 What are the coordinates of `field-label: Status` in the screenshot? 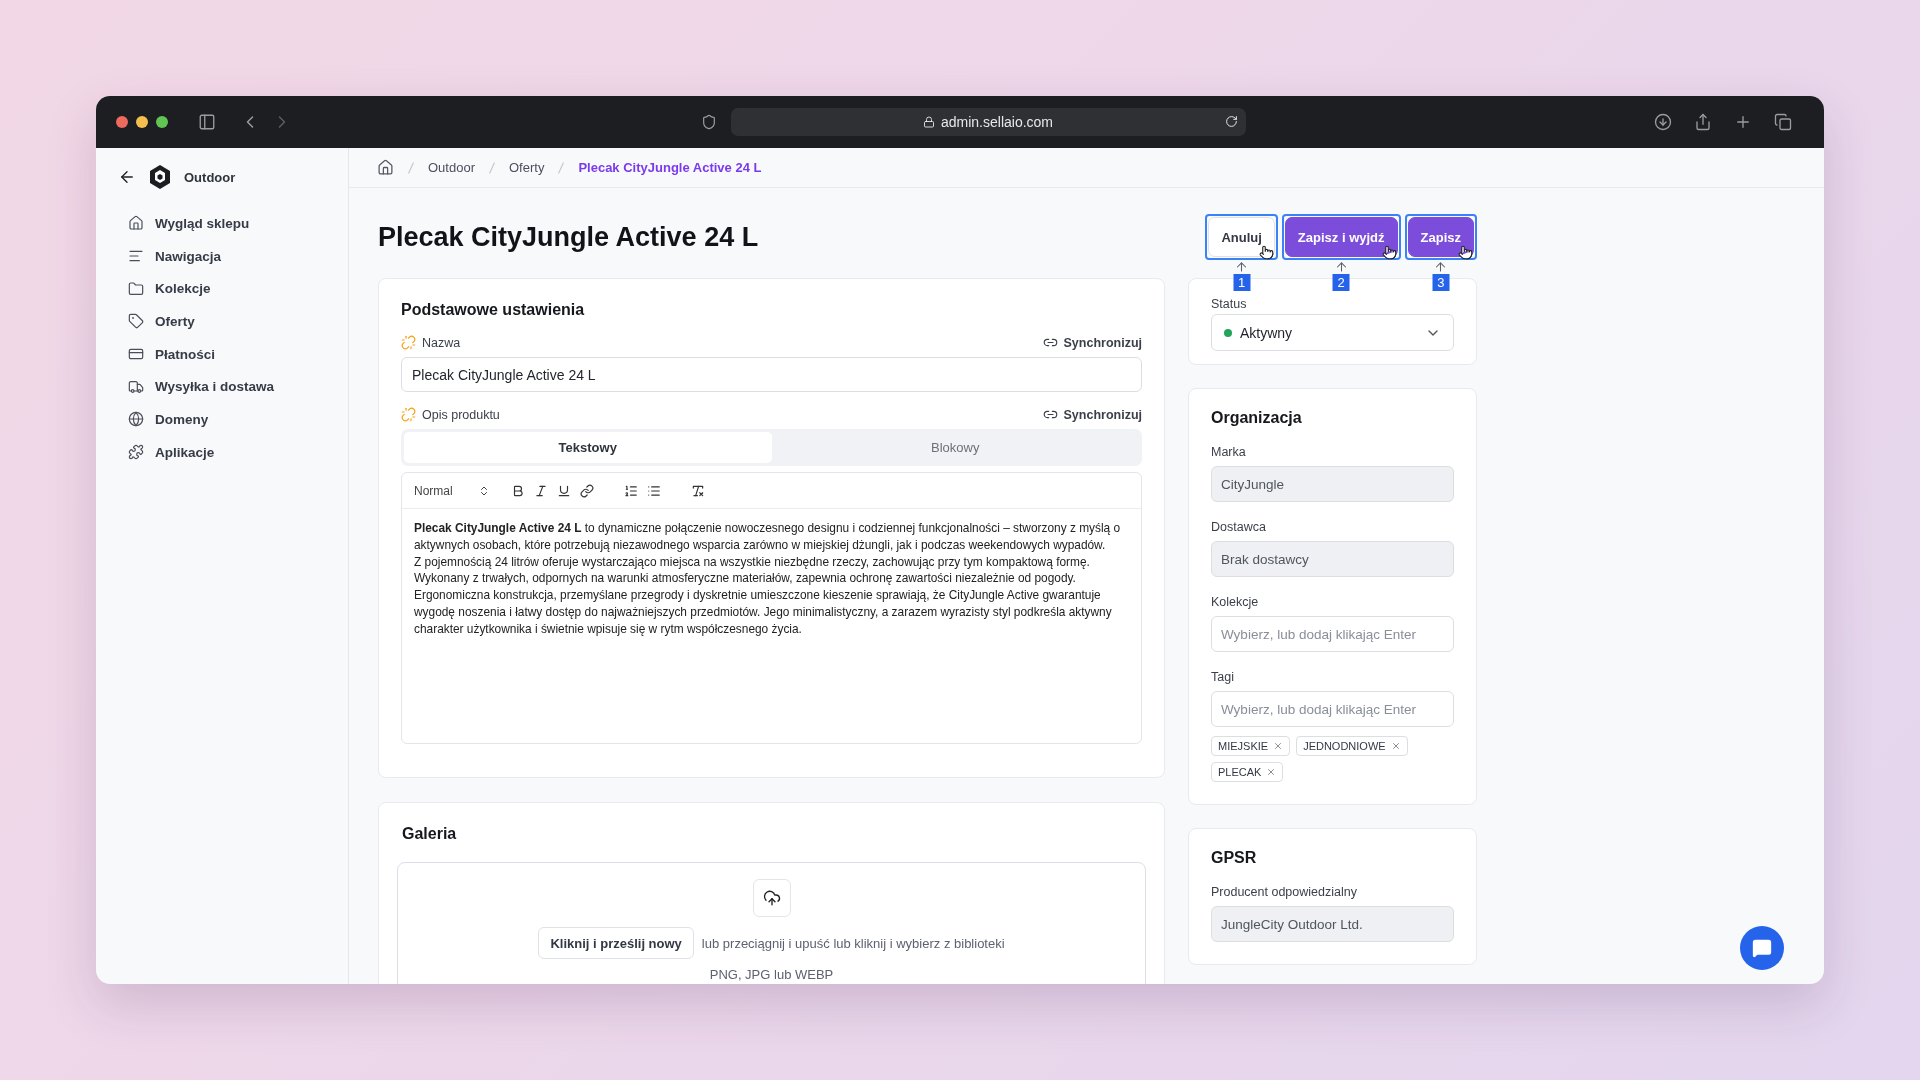 It's located at (1229, 304).